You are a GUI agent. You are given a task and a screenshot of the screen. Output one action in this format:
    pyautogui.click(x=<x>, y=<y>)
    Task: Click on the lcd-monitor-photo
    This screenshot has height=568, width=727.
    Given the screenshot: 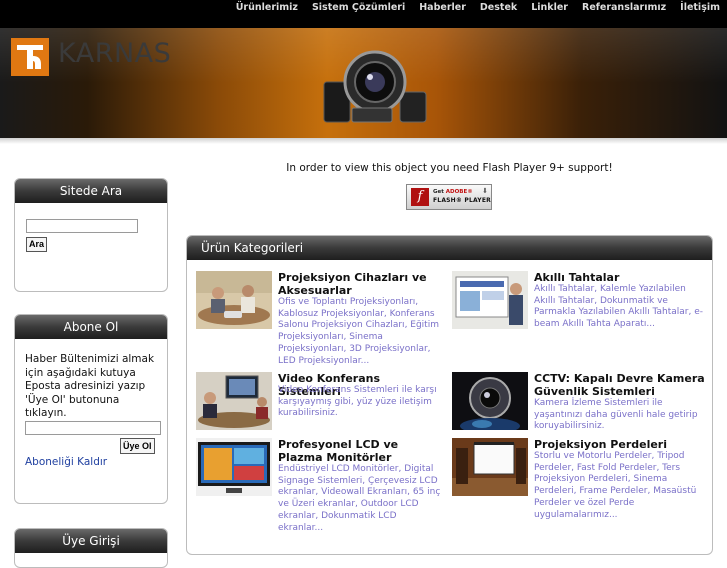 What is the action you would take?
    pyautogui.click(x=234, y=467)
    